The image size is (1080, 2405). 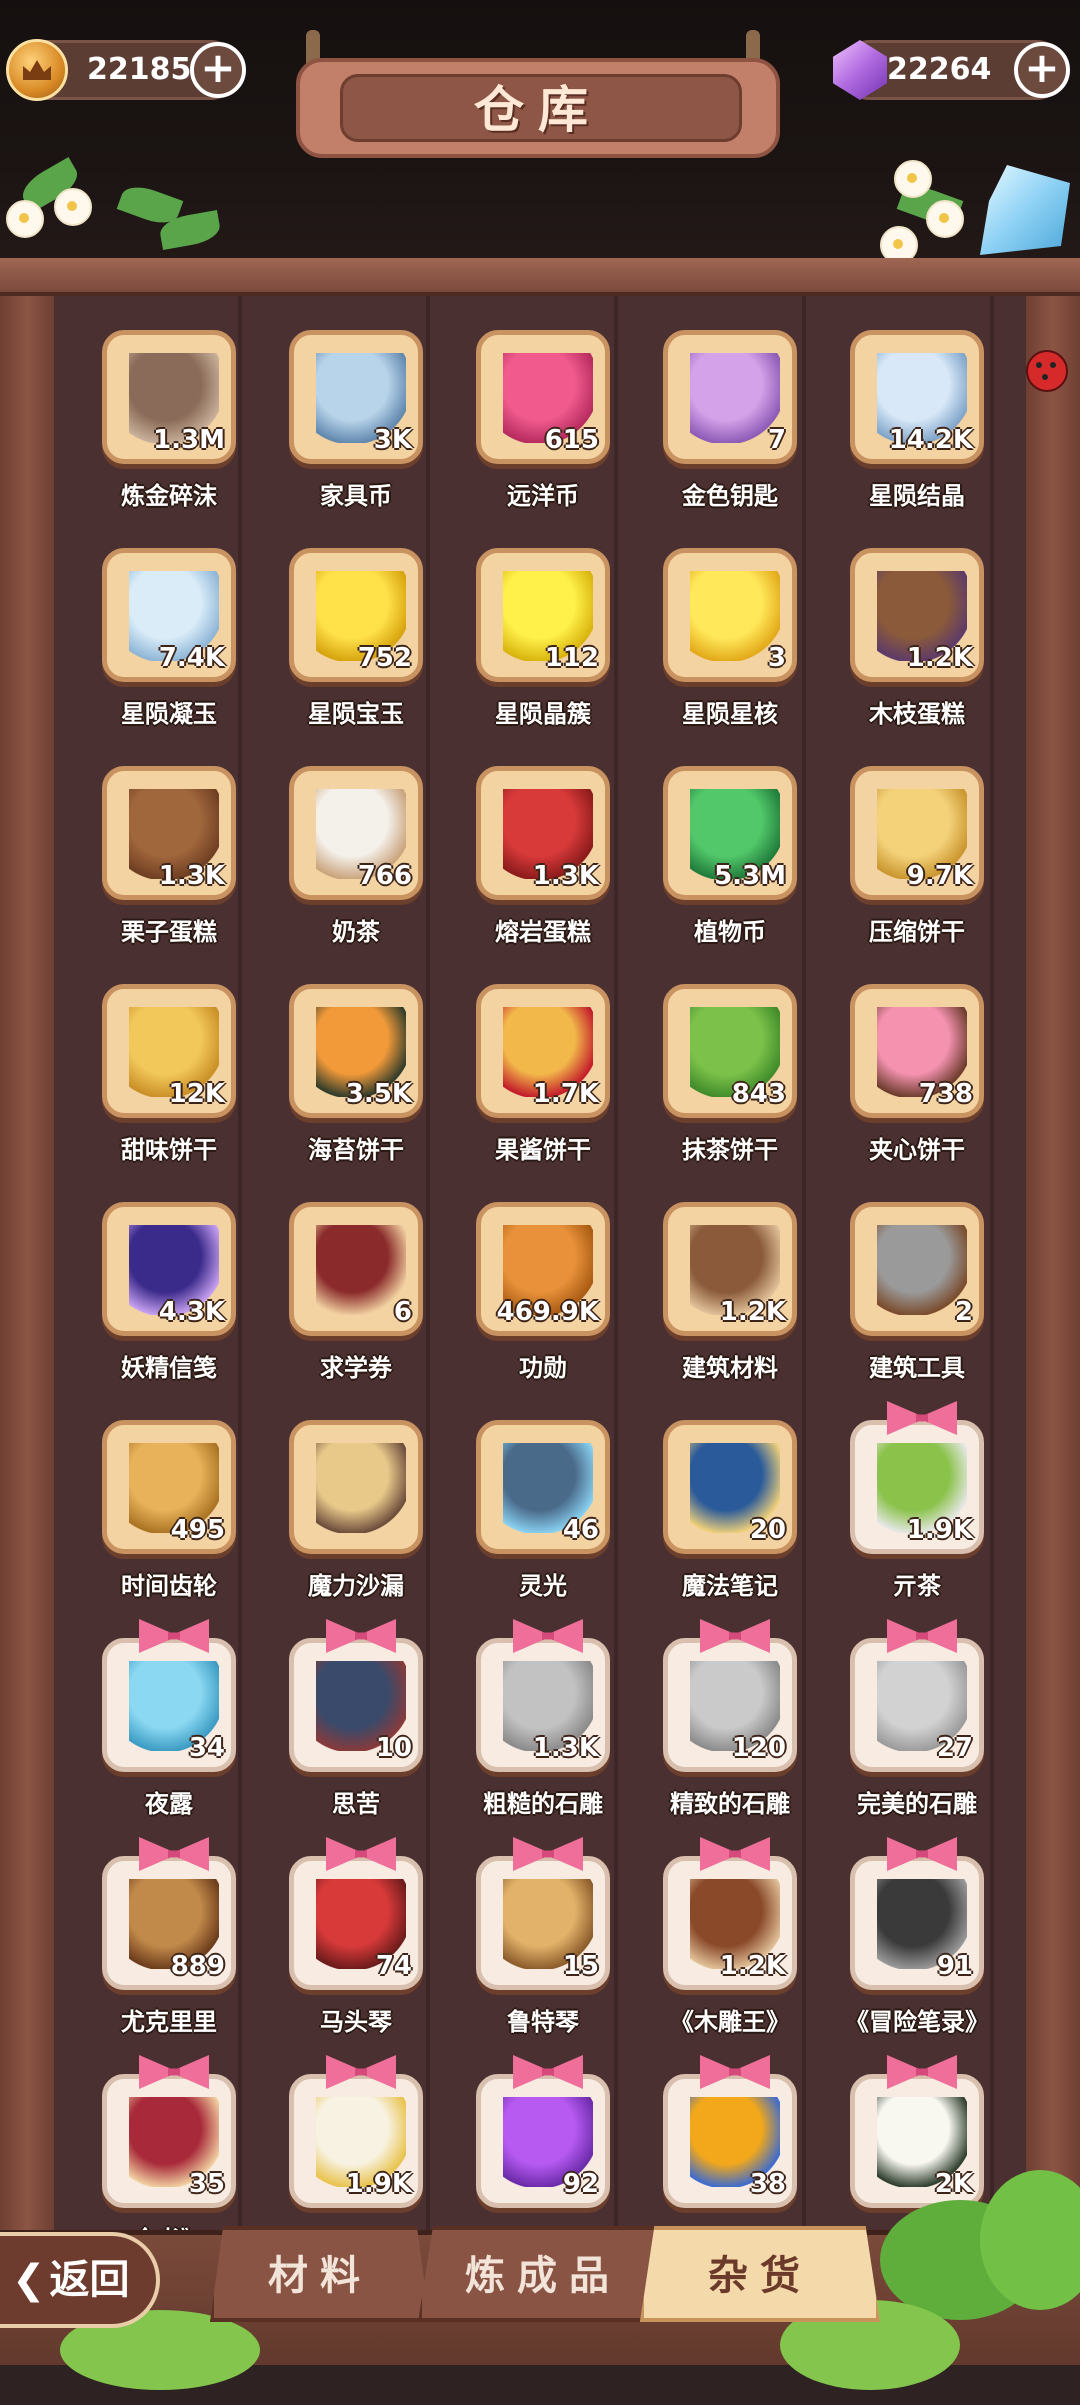 What do you see at coordinates (917, 615) in the screenshot?
I see `item-slot: 1.2K` at bounding box center [917, 615].